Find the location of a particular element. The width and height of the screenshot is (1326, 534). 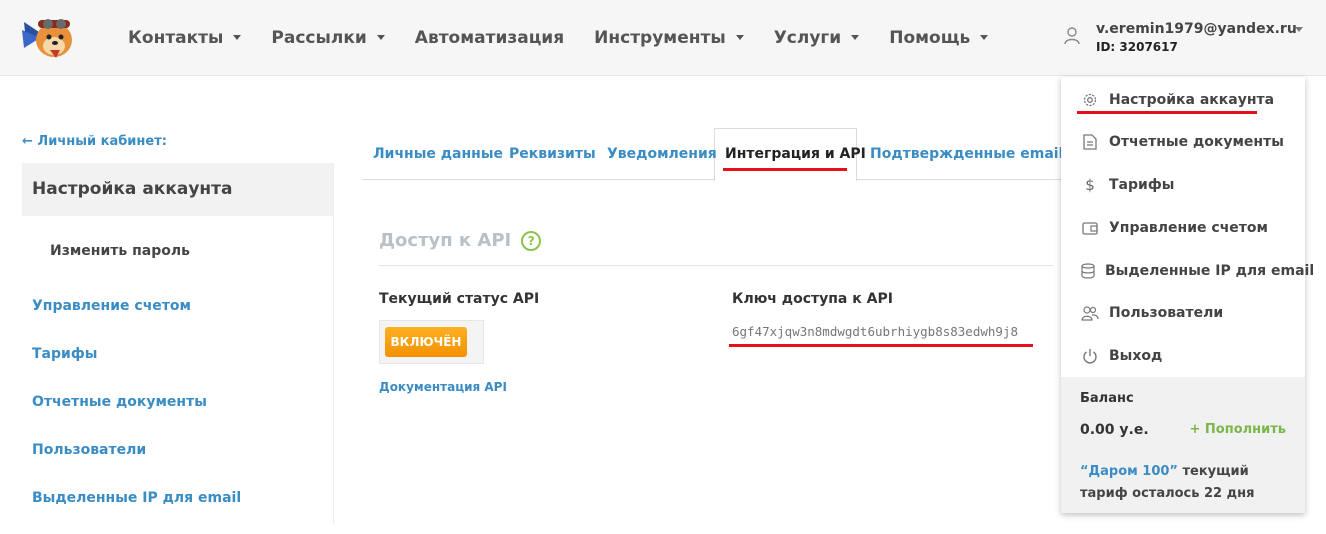

nav-tools: Инструменты is located at coordinates (669, 38).